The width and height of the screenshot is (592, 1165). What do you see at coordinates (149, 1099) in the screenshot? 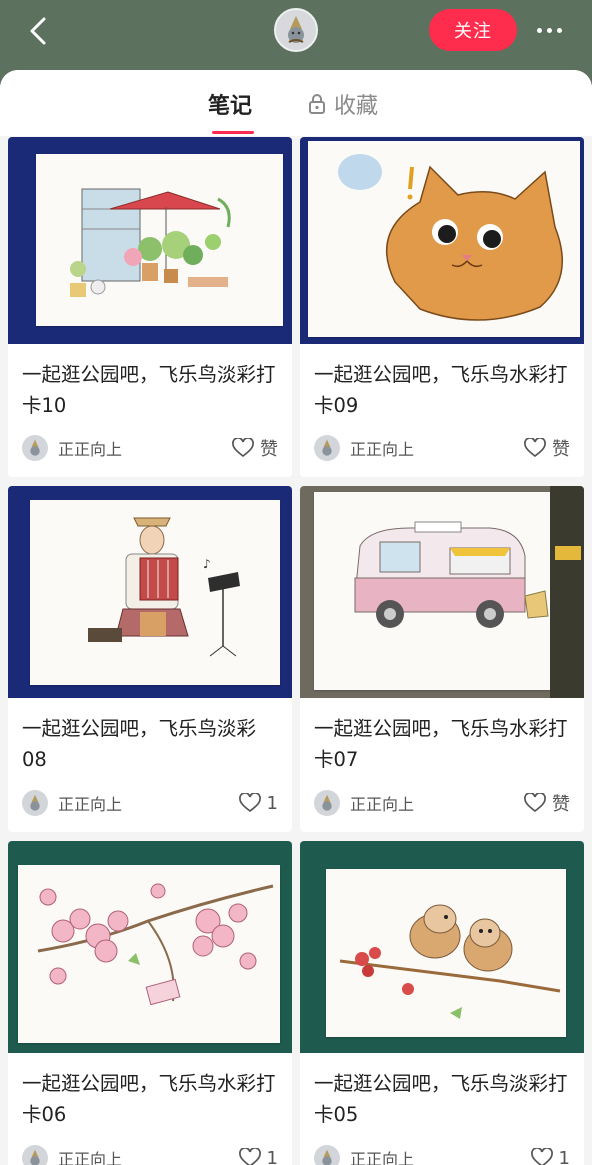
I see `note-title: 一起逛公园吧，飞乐鸟水彩打卡06` at bounding box center [149, 1099].